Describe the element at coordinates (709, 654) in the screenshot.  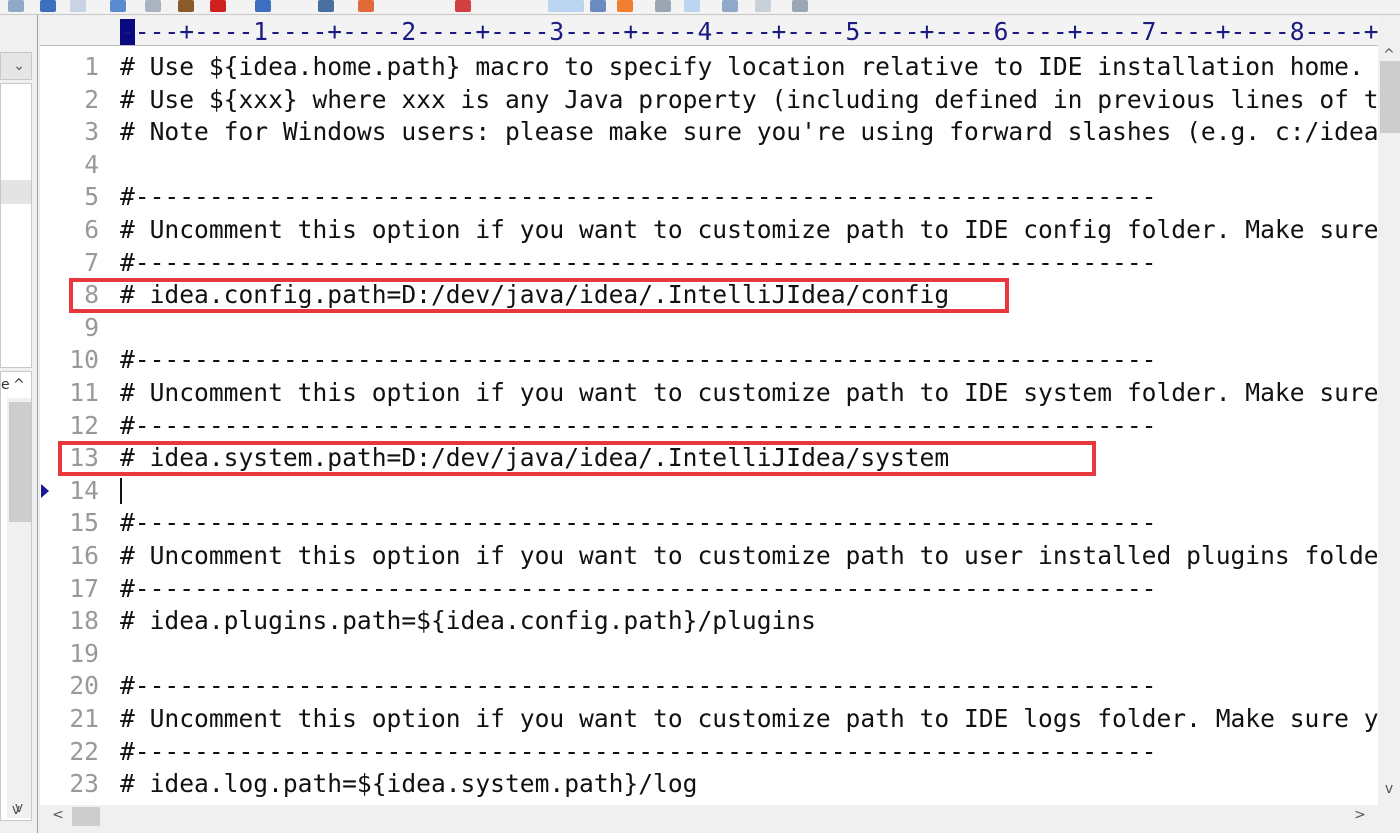
I see `code-line: 19` at that location.